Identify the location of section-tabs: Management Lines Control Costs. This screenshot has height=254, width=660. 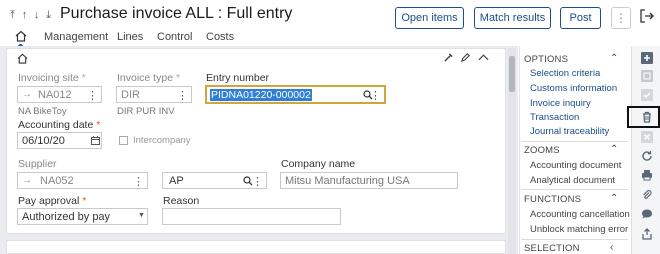
(330, 39).